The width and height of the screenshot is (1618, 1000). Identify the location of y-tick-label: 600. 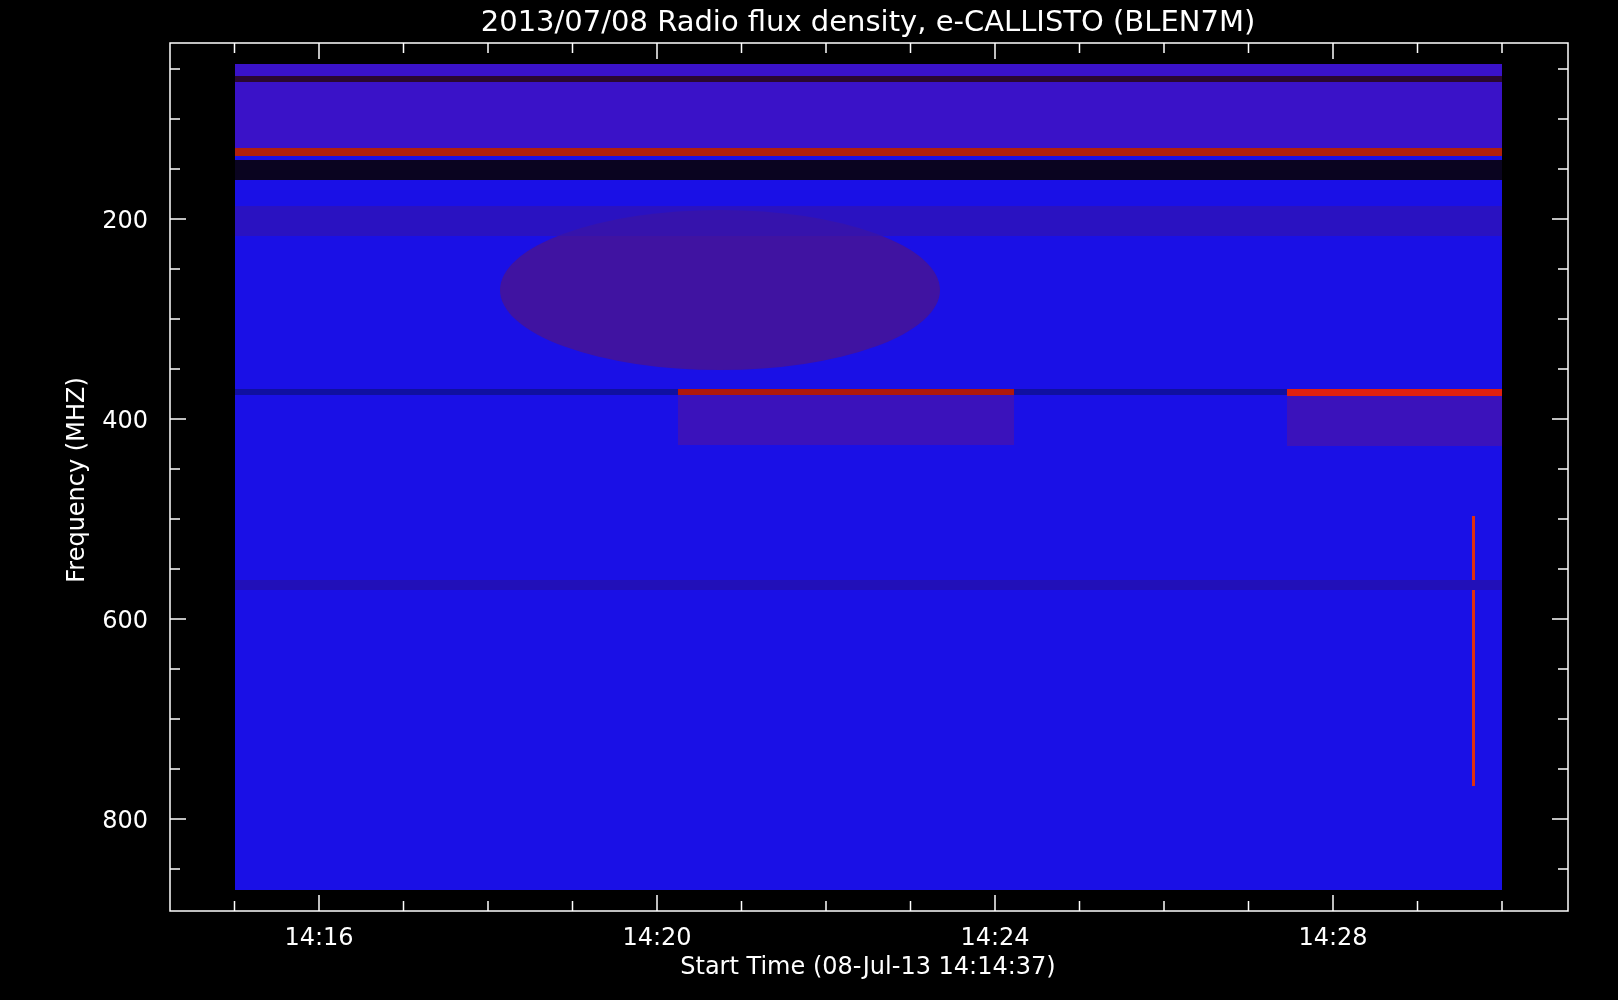
(125, 620).